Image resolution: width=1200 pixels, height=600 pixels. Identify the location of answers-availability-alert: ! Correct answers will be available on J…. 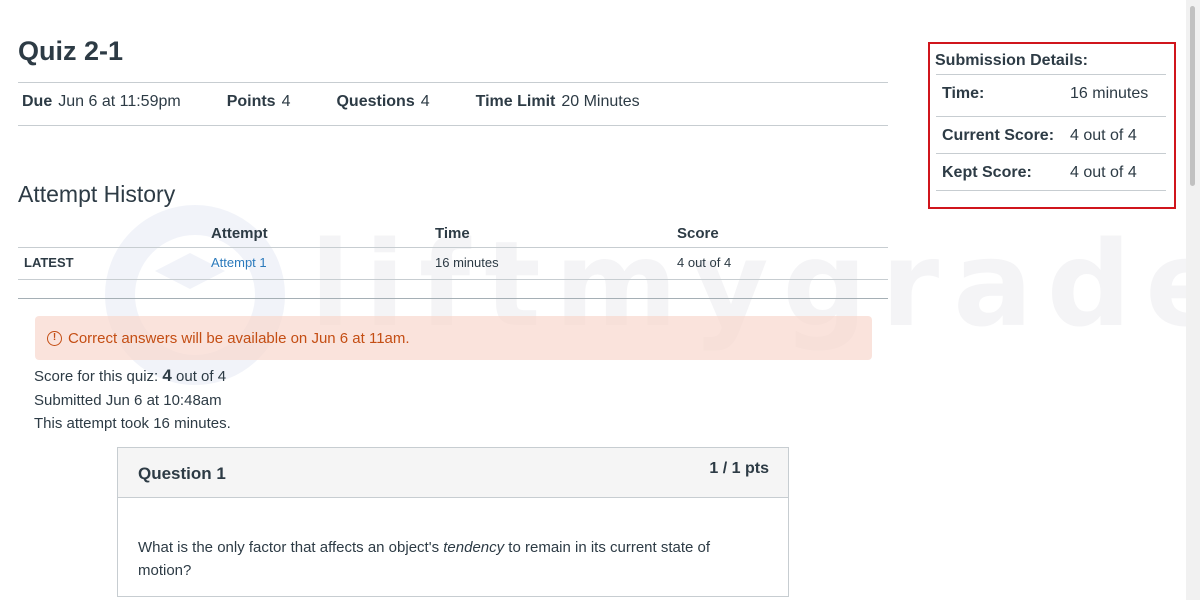
(453, 338).